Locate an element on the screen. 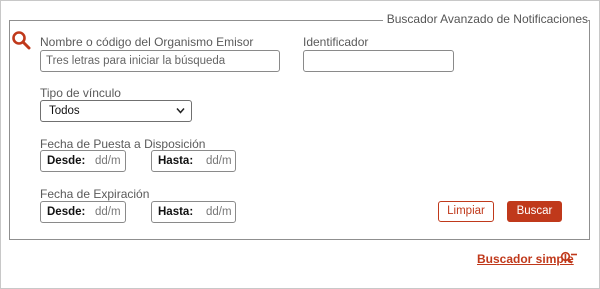  identificador-input is located at coordinates (378, 61).